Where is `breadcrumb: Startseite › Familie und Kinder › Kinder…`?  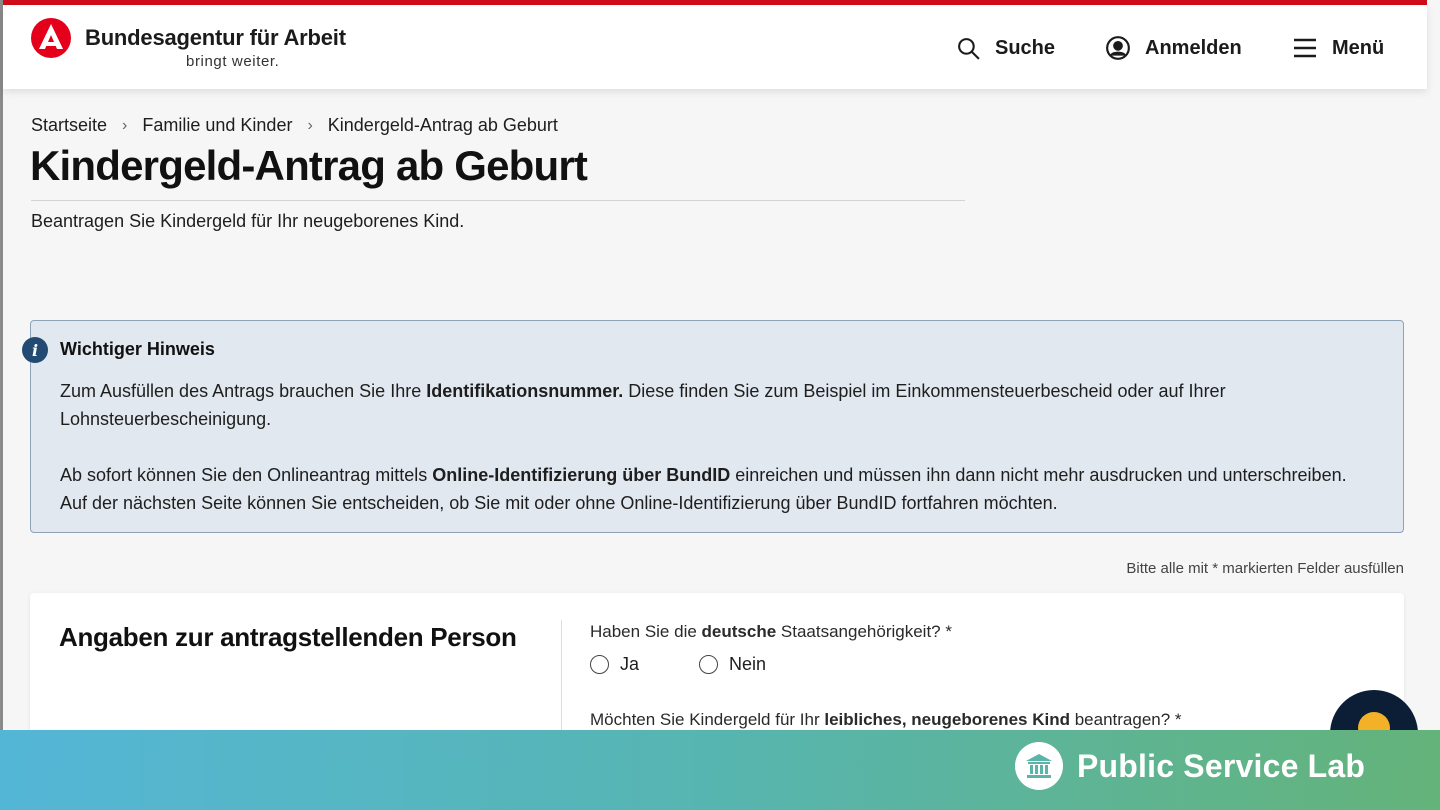 breadcrumb: Startseite › Familie und Kinder › Kinder… is located at coordinates (294, 125).